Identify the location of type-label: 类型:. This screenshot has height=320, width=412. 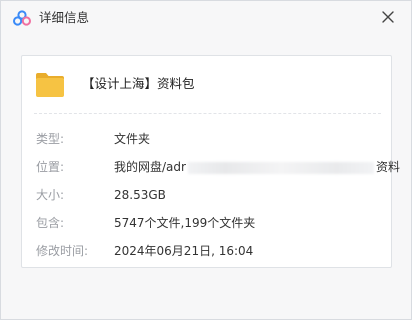
(50, 139).